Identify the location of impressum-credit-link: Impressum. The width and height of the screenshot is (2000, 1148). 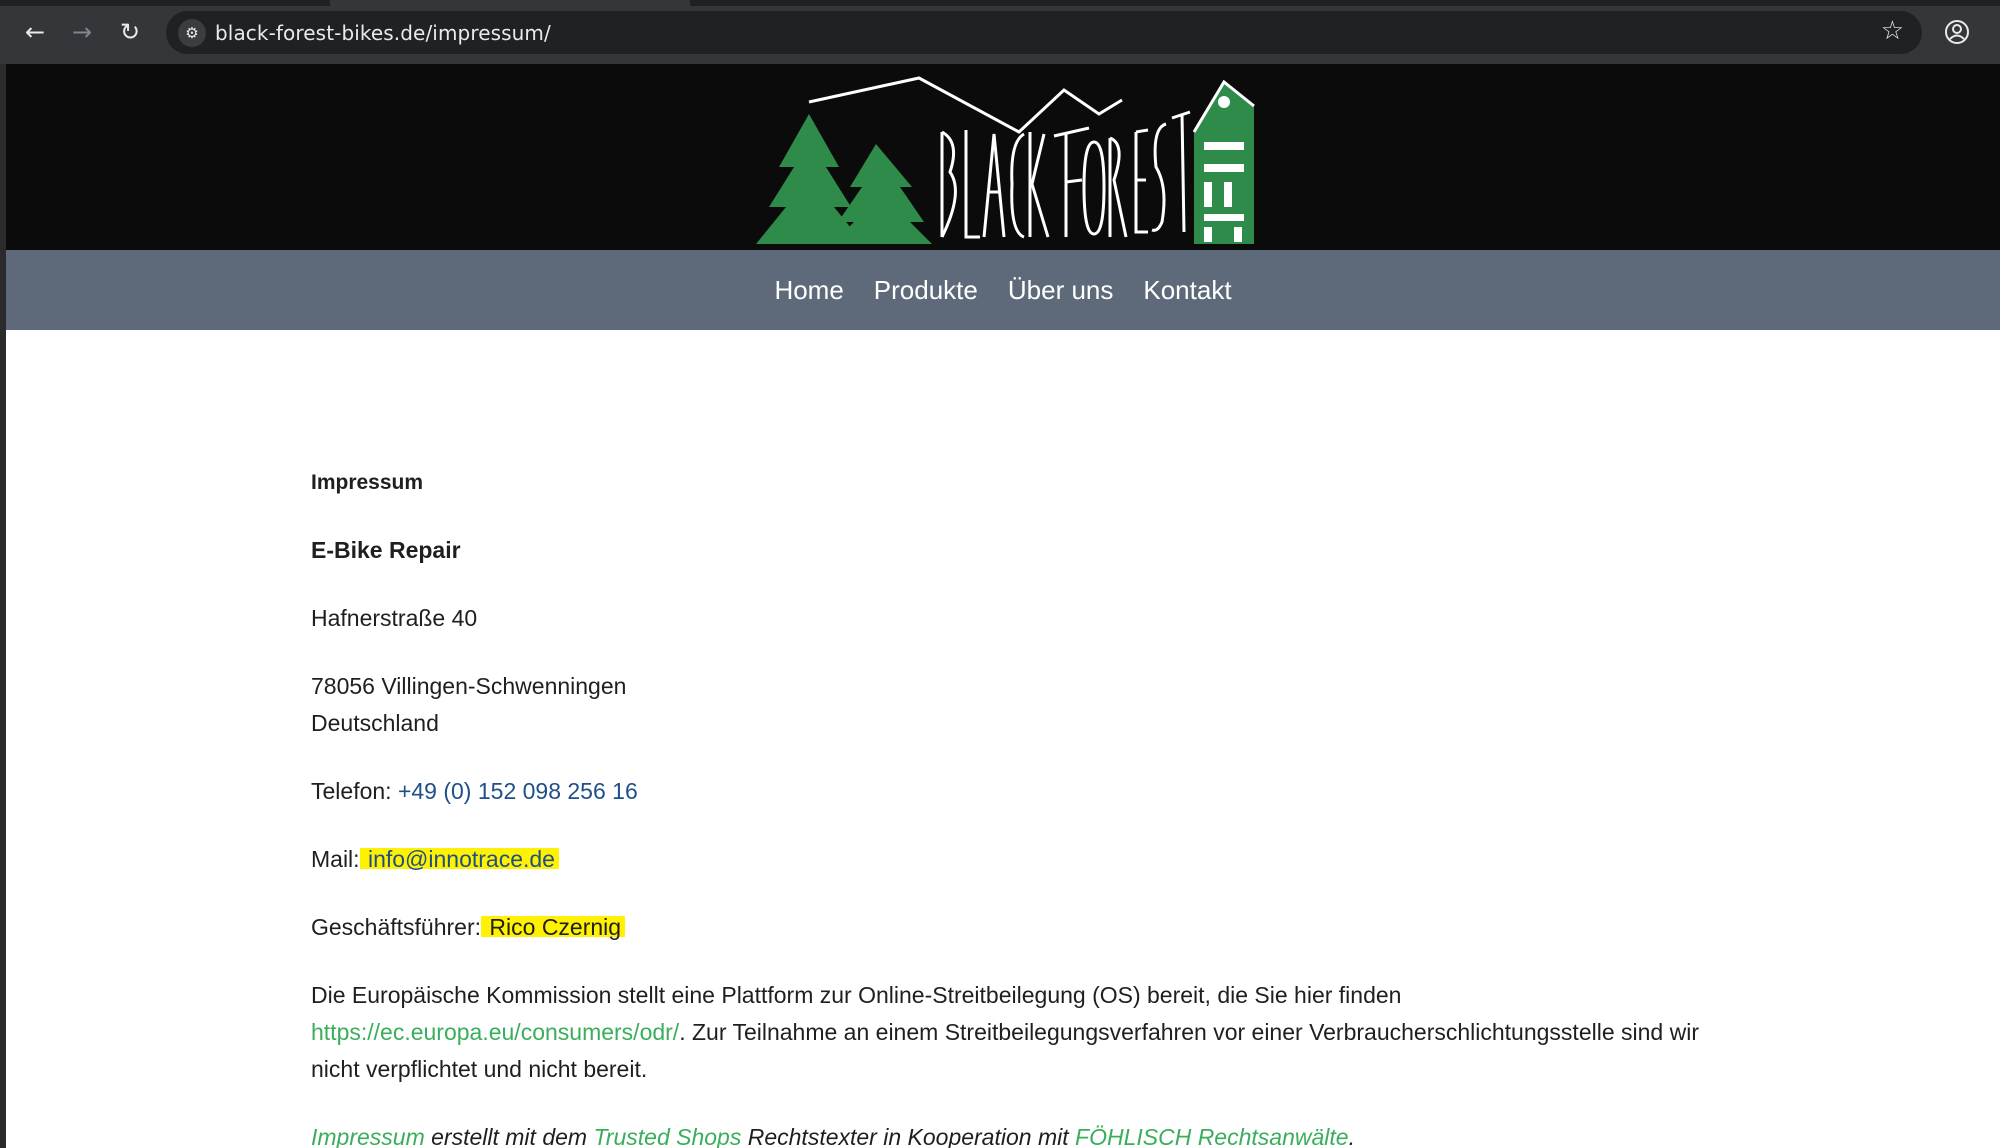
(368, 1136).